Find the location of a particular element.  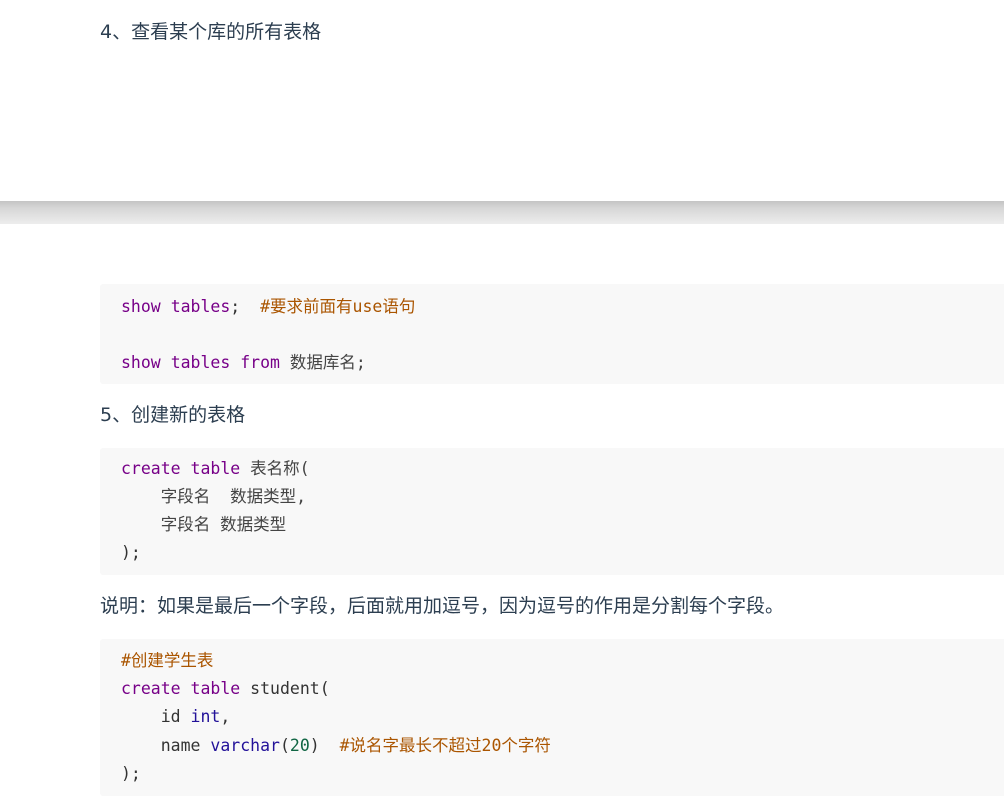

code-text: name is located at coordinates (166, 745).